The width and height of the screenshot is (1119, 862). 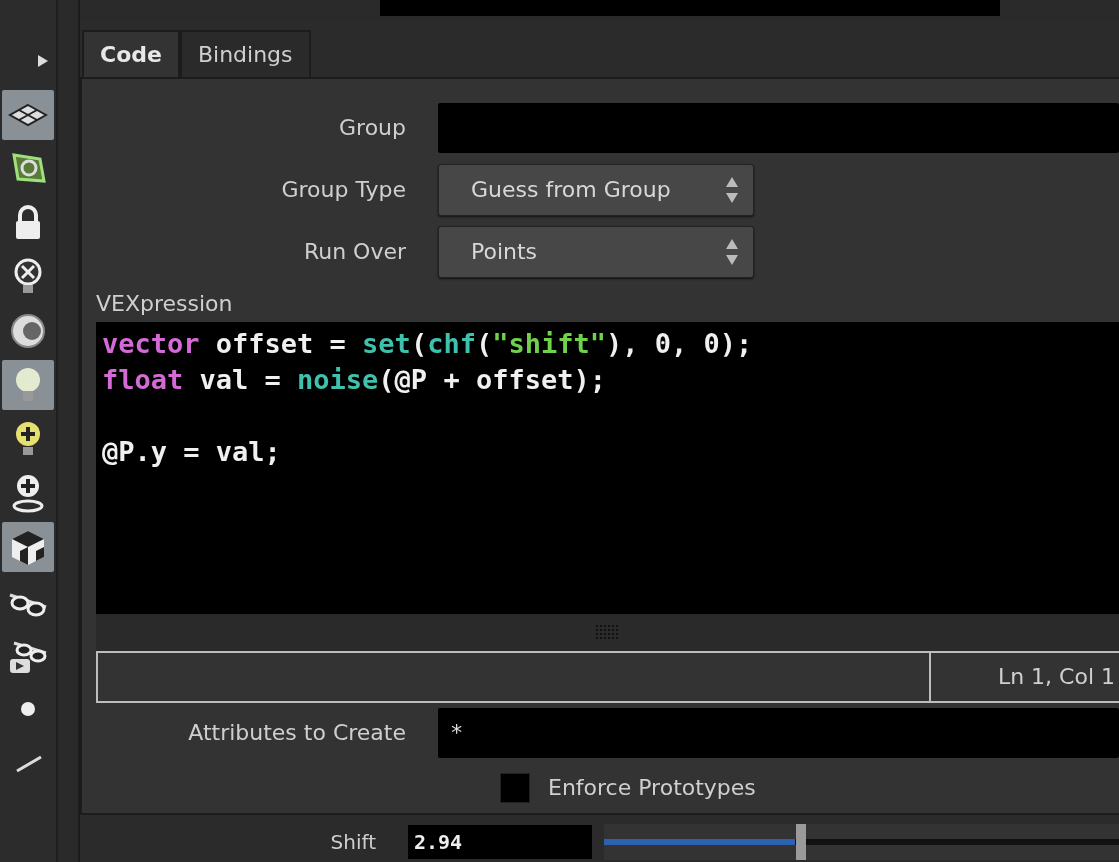 I want to click on field-label: Shift, so click(x=353, y=842).